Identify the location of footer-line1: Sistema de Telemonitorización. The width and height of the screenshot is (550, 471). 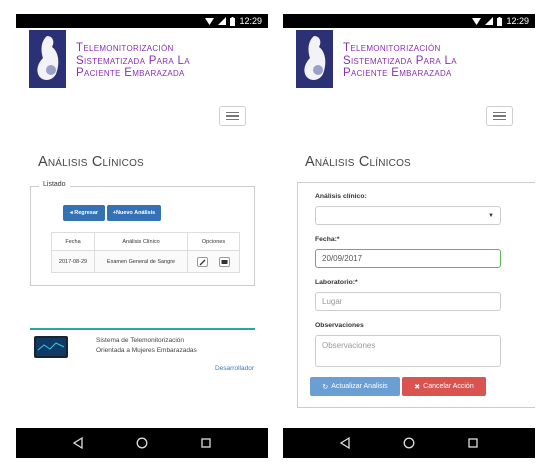
(140, 340).